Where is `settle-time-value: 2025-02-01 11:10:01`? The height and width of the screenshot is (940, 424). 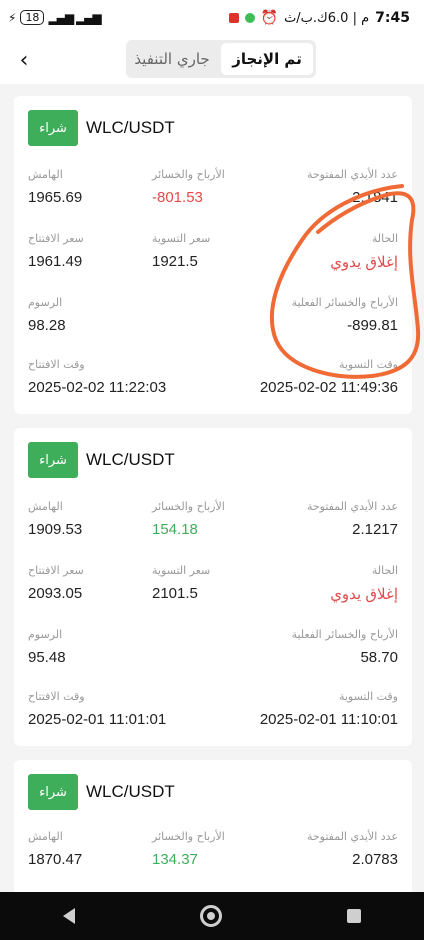
settle-time-value: 2025-02-01 11:10:01 is located at coordinates (328, 719).